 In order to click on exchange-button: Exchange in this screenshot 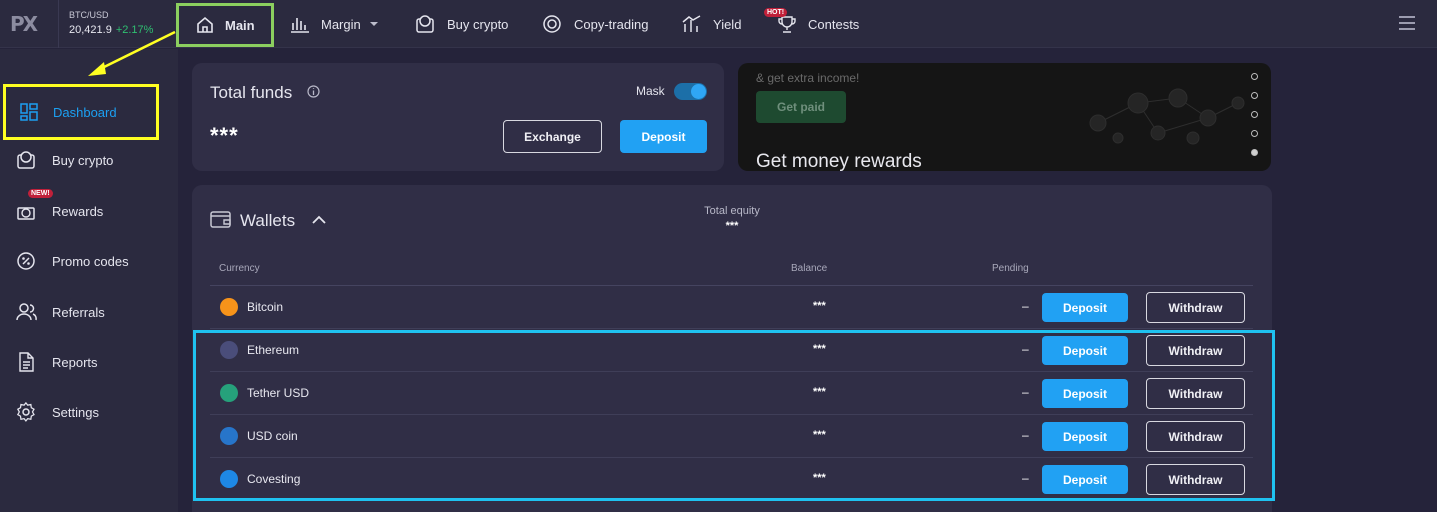, I will do `click(552, 136)`.